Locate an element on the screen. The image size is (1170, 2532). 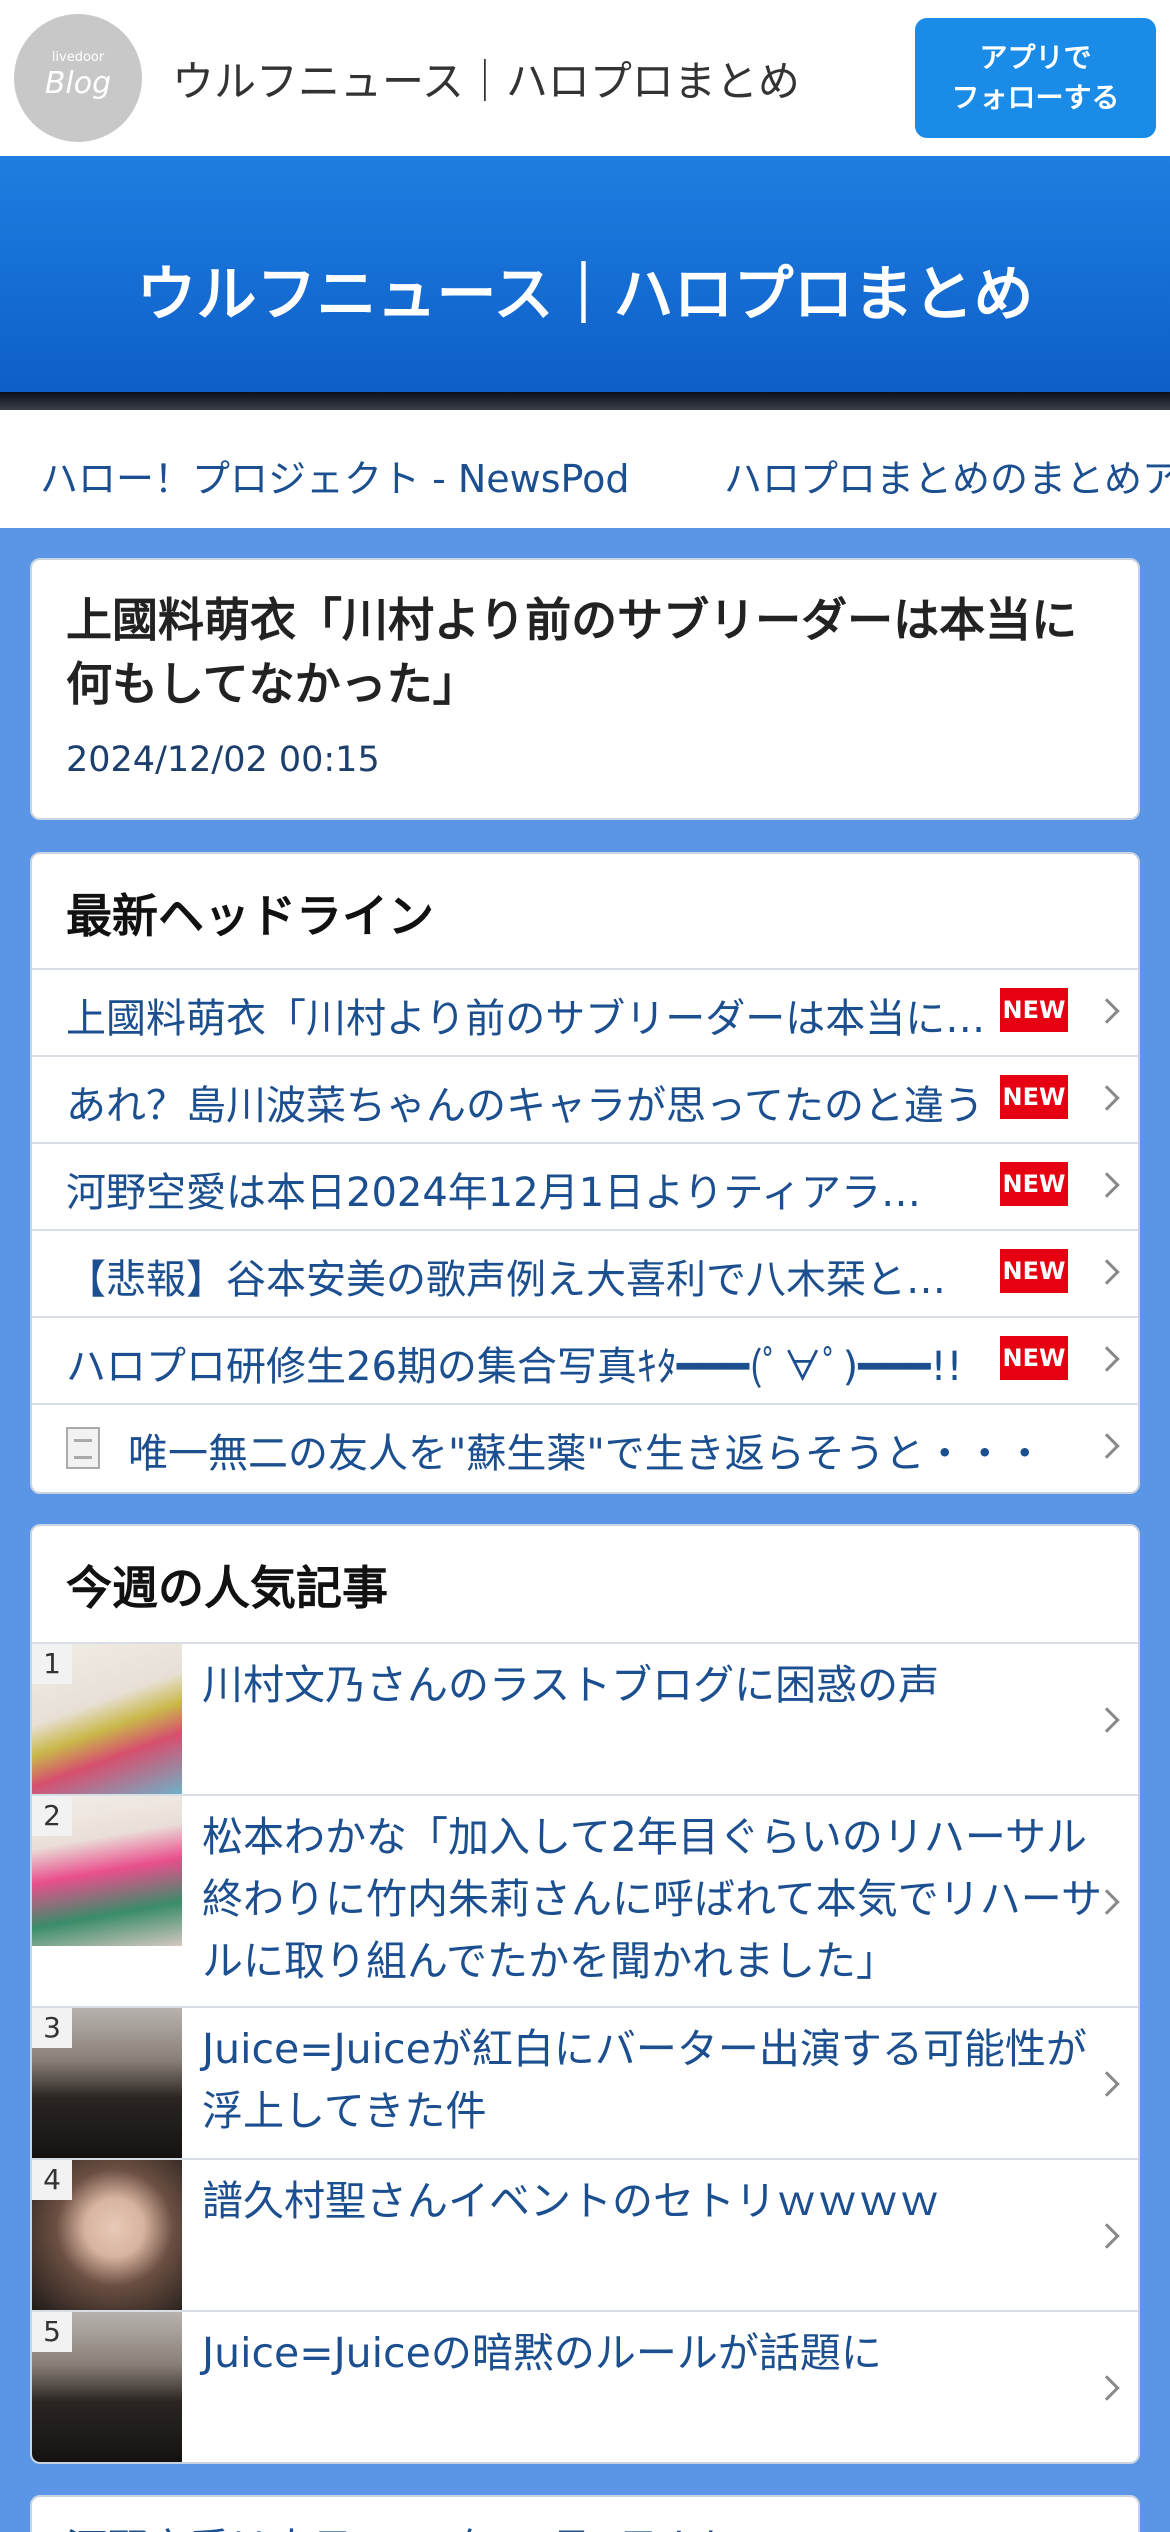
headline-item: 唯一無二の友人を"蘇生薬"で生き返らそうと・・・ is located at coordinates (585, 1446).